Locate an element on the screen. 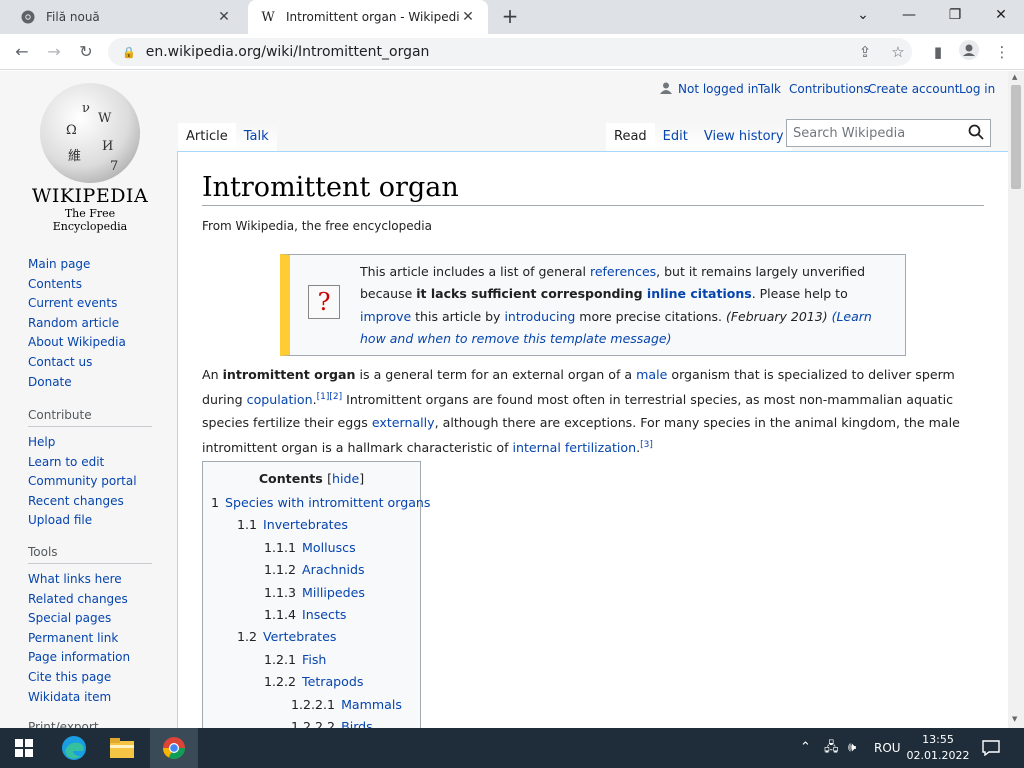 This screenshot has height=768, width=1024. references-link: references is located at coordinates (623, 271).